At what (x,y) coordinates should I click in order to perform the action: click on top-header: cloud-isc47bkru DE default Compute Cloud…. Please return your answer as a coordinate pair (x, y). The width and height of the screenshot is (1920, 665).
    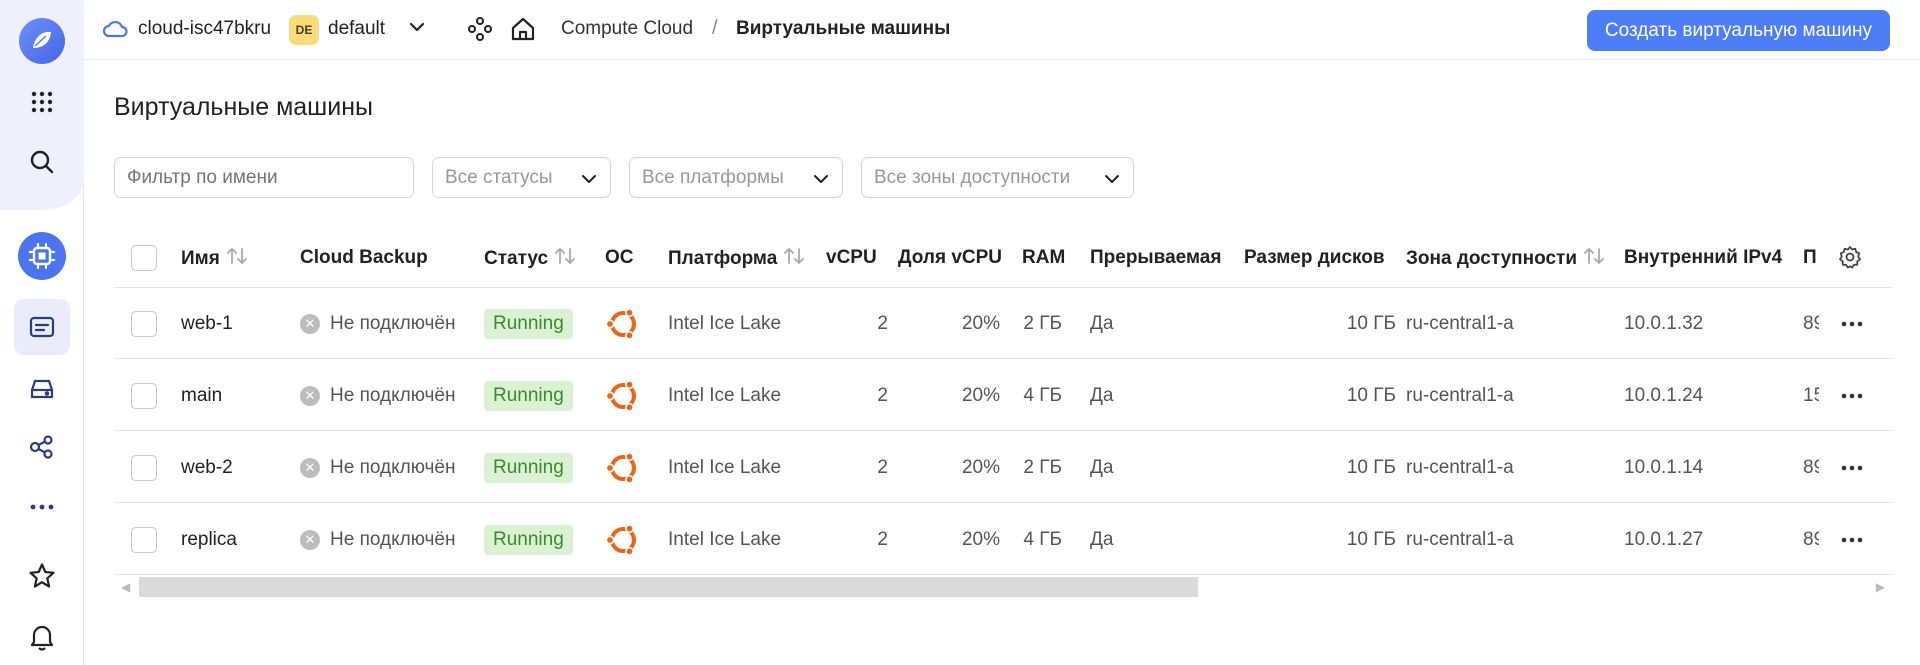
    Looking at the image, I should click on (1002, 30).